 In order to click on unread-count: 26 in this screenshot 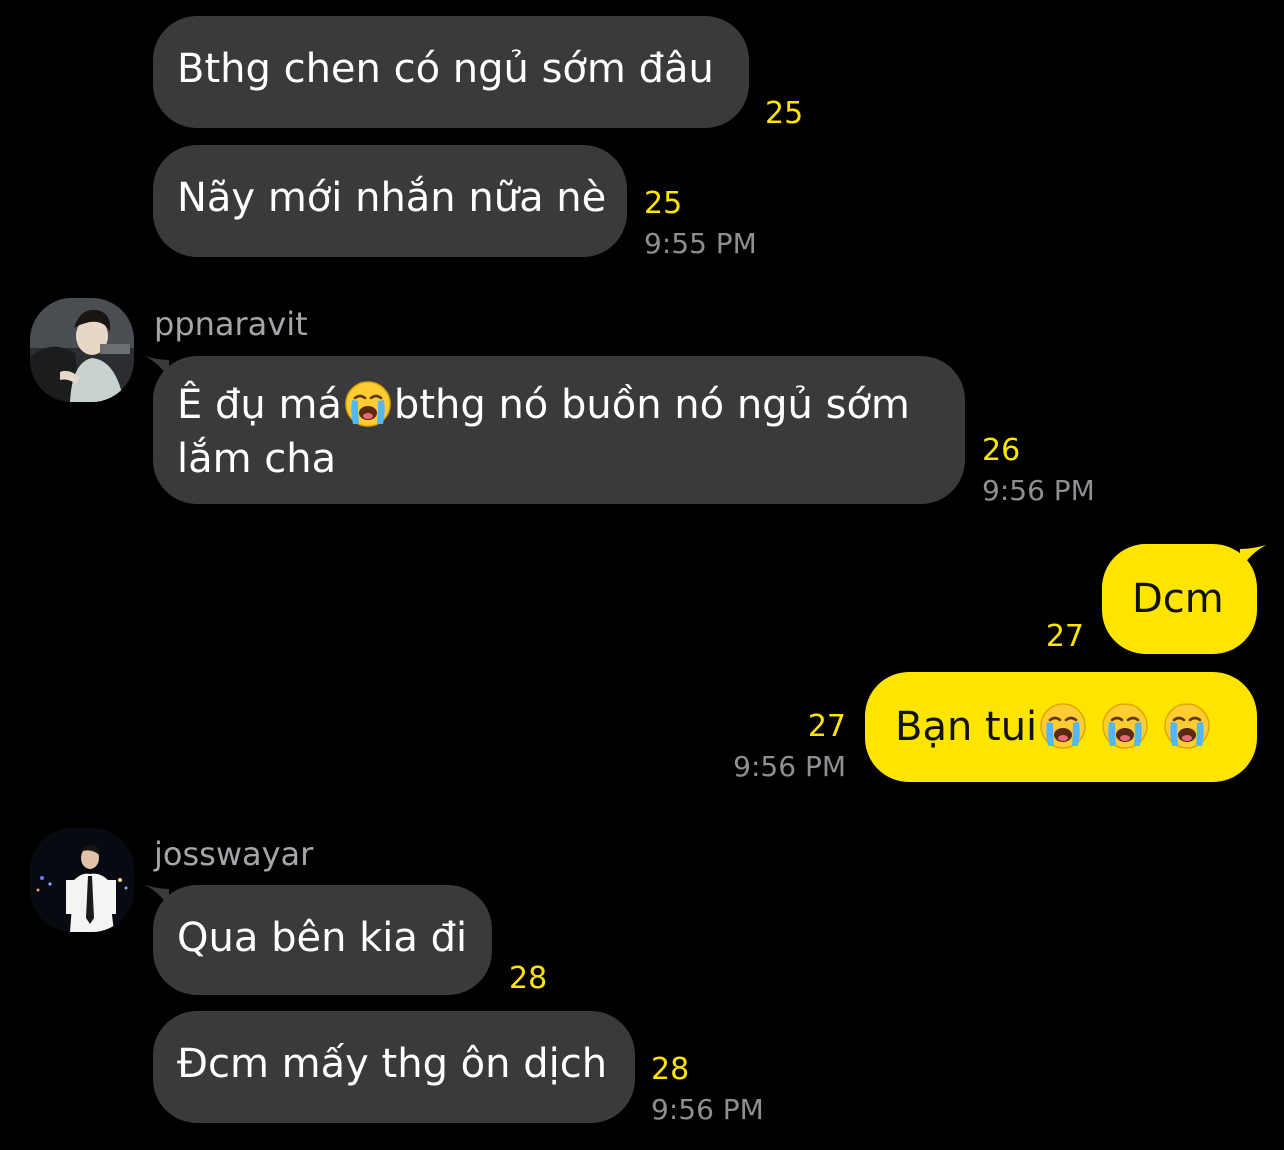, I will do `click(1001, 450)`.